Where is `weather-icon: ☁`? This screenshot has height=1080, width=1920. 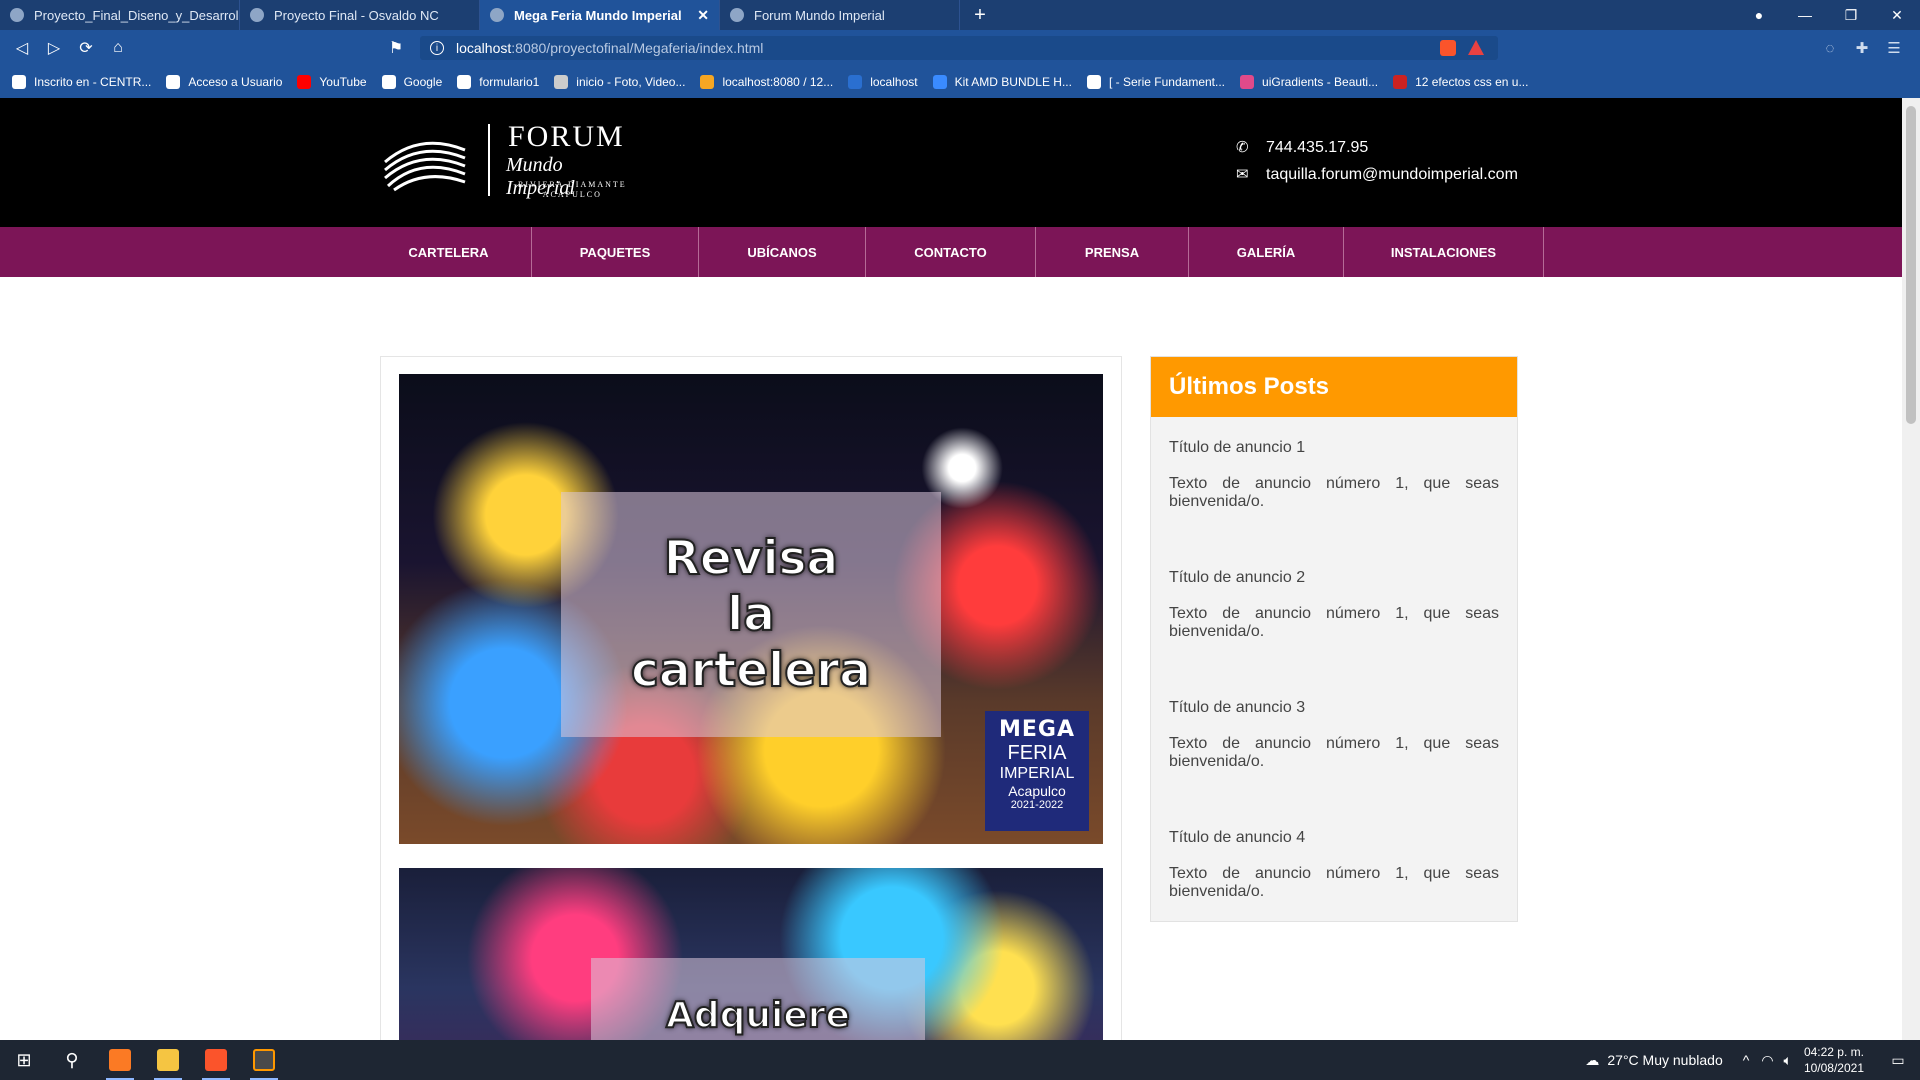 weather-icon: ☁ is located at coordinates (1592, 1060).